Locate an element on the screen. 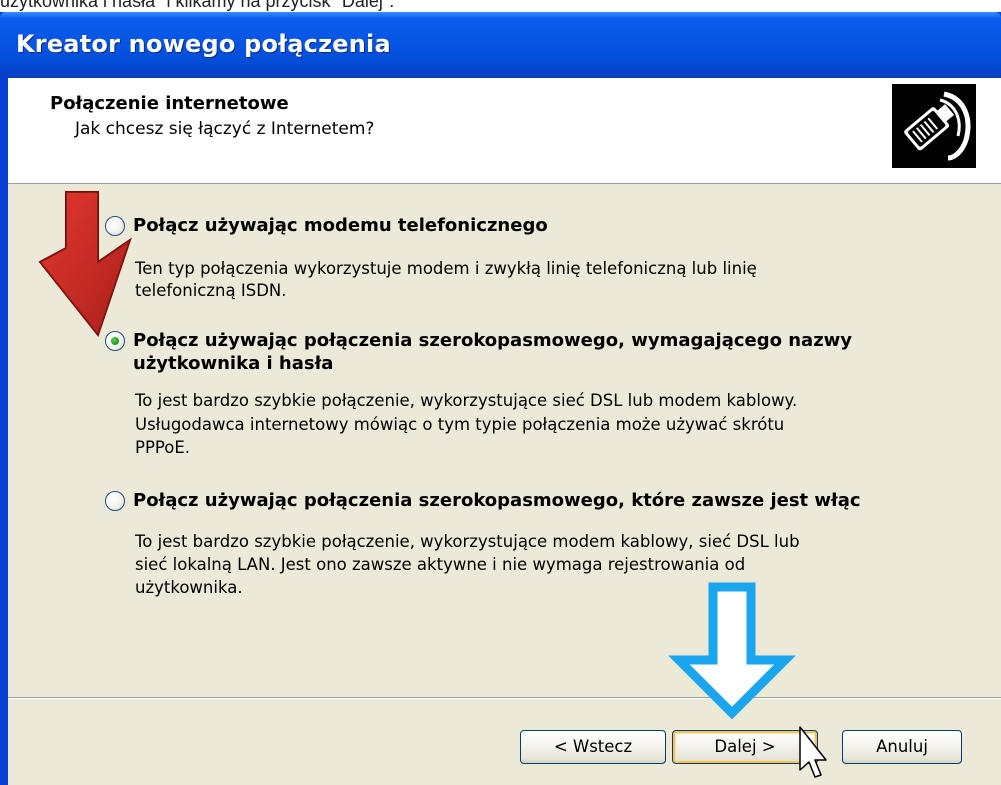 This screenshot has height=785, width=1001. window-title: Kreator nowego połączenia is located at coordinates (203, 44).